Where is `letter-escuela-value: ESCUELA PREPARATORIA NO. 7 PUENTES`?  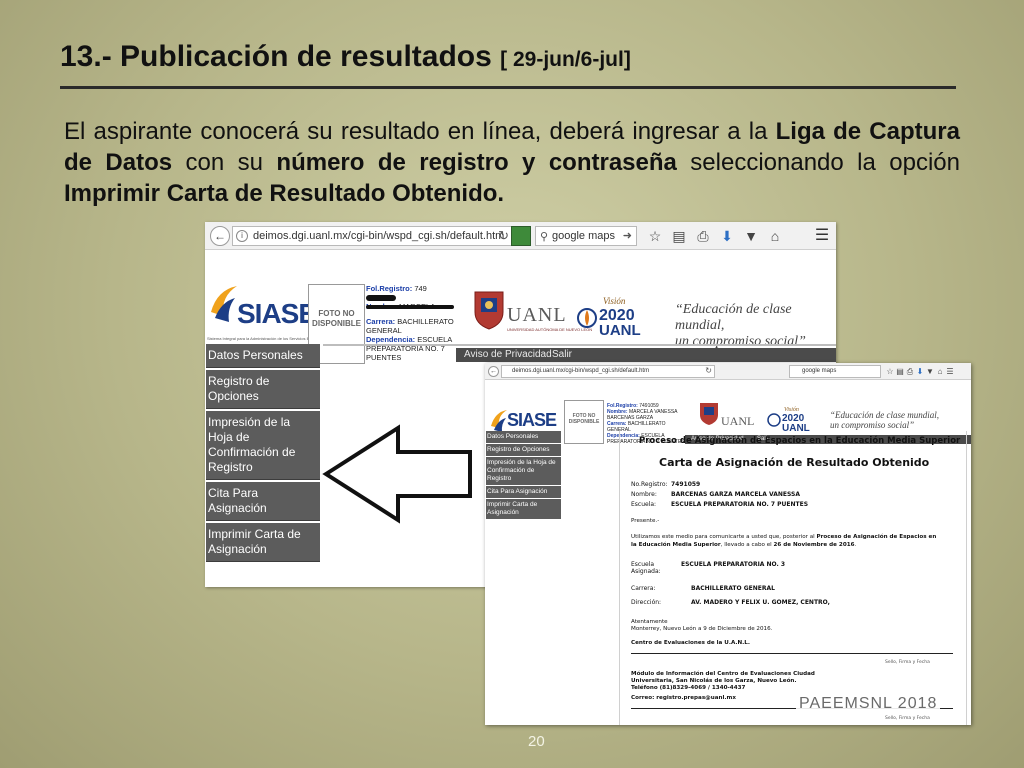
letter-escuela-value: ESCUELA PREPARATORIA NO. 7 PUENTES is located at coordinates (740, 504).